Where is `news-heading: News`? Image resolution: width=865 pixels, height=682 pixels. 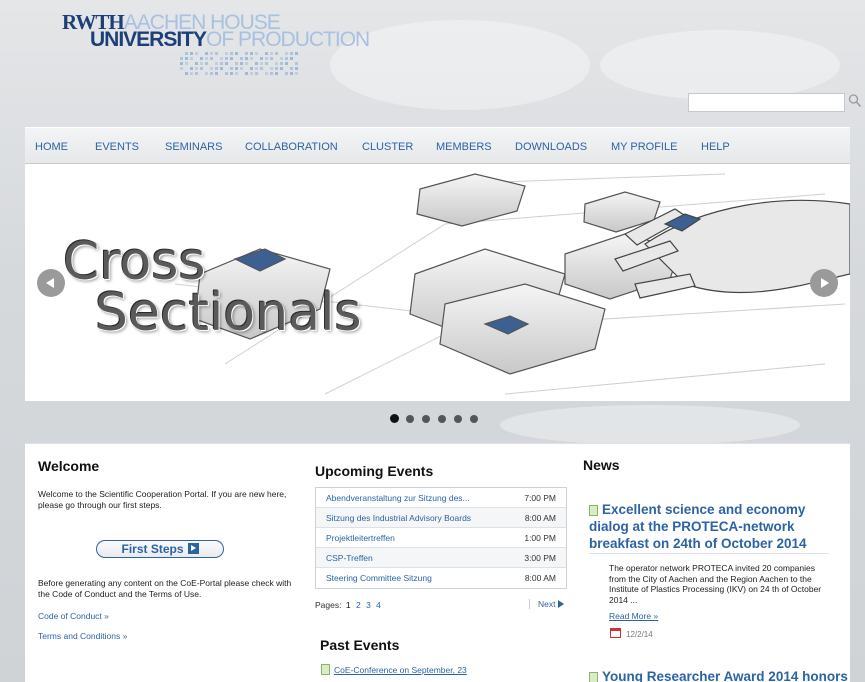
news-heading: News is located at coordinates (601, 465).